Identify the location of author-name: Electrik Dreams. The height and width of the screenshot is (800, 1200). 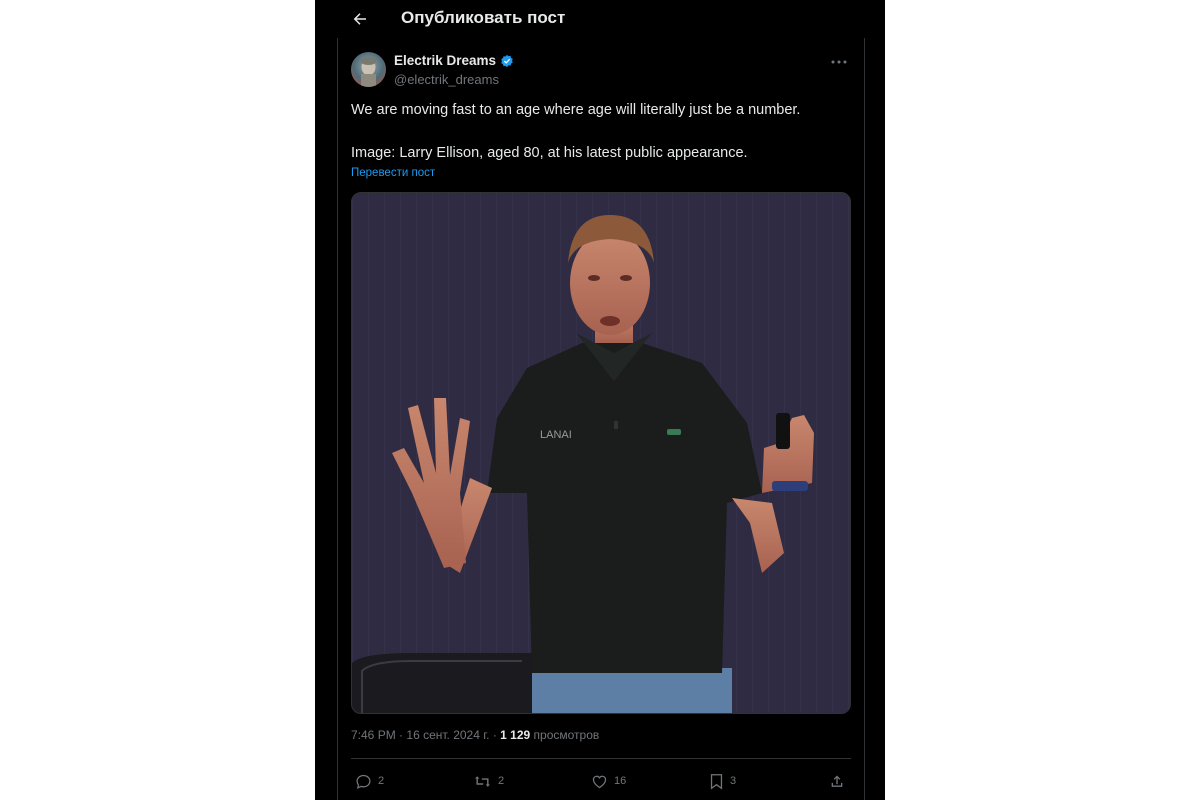
(454, 60).